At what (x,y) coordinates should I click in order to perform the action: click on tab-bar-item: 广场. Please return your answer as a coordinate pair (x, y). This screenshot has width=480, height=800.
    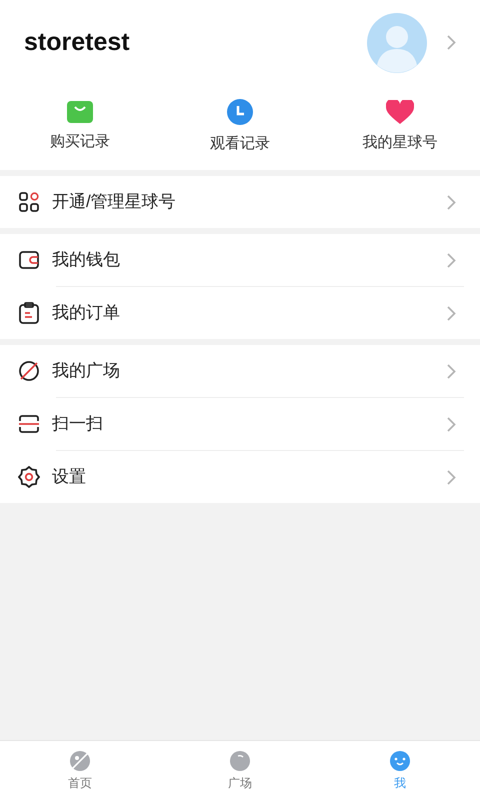
    Looking at the image, I should click on (240, 770).